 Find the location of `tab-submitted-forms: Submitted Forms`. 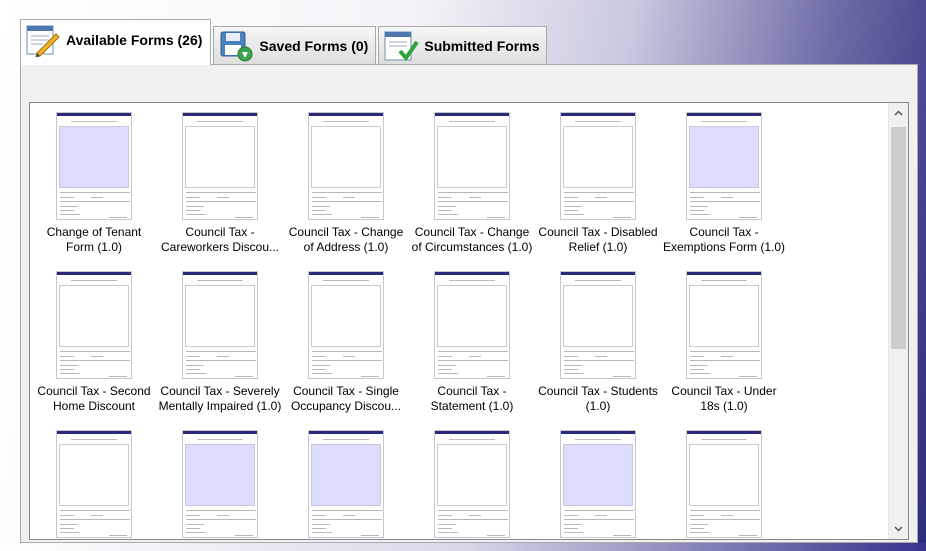

tab-submitted-forms: Submitted Forms is located at coordinates (463, 45).